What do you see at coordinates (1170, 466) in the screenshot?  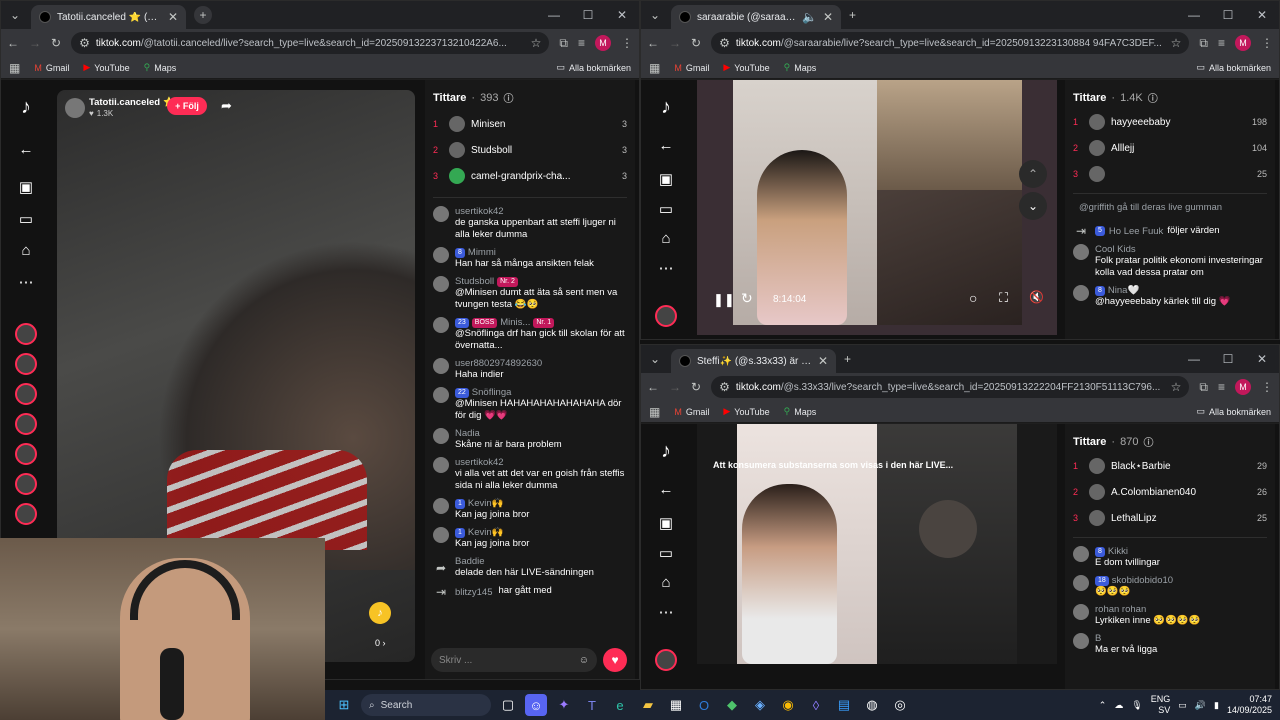 I see `viewer-row: 1 Black⋆Barbie 29` at bounding box center [1170, 466].